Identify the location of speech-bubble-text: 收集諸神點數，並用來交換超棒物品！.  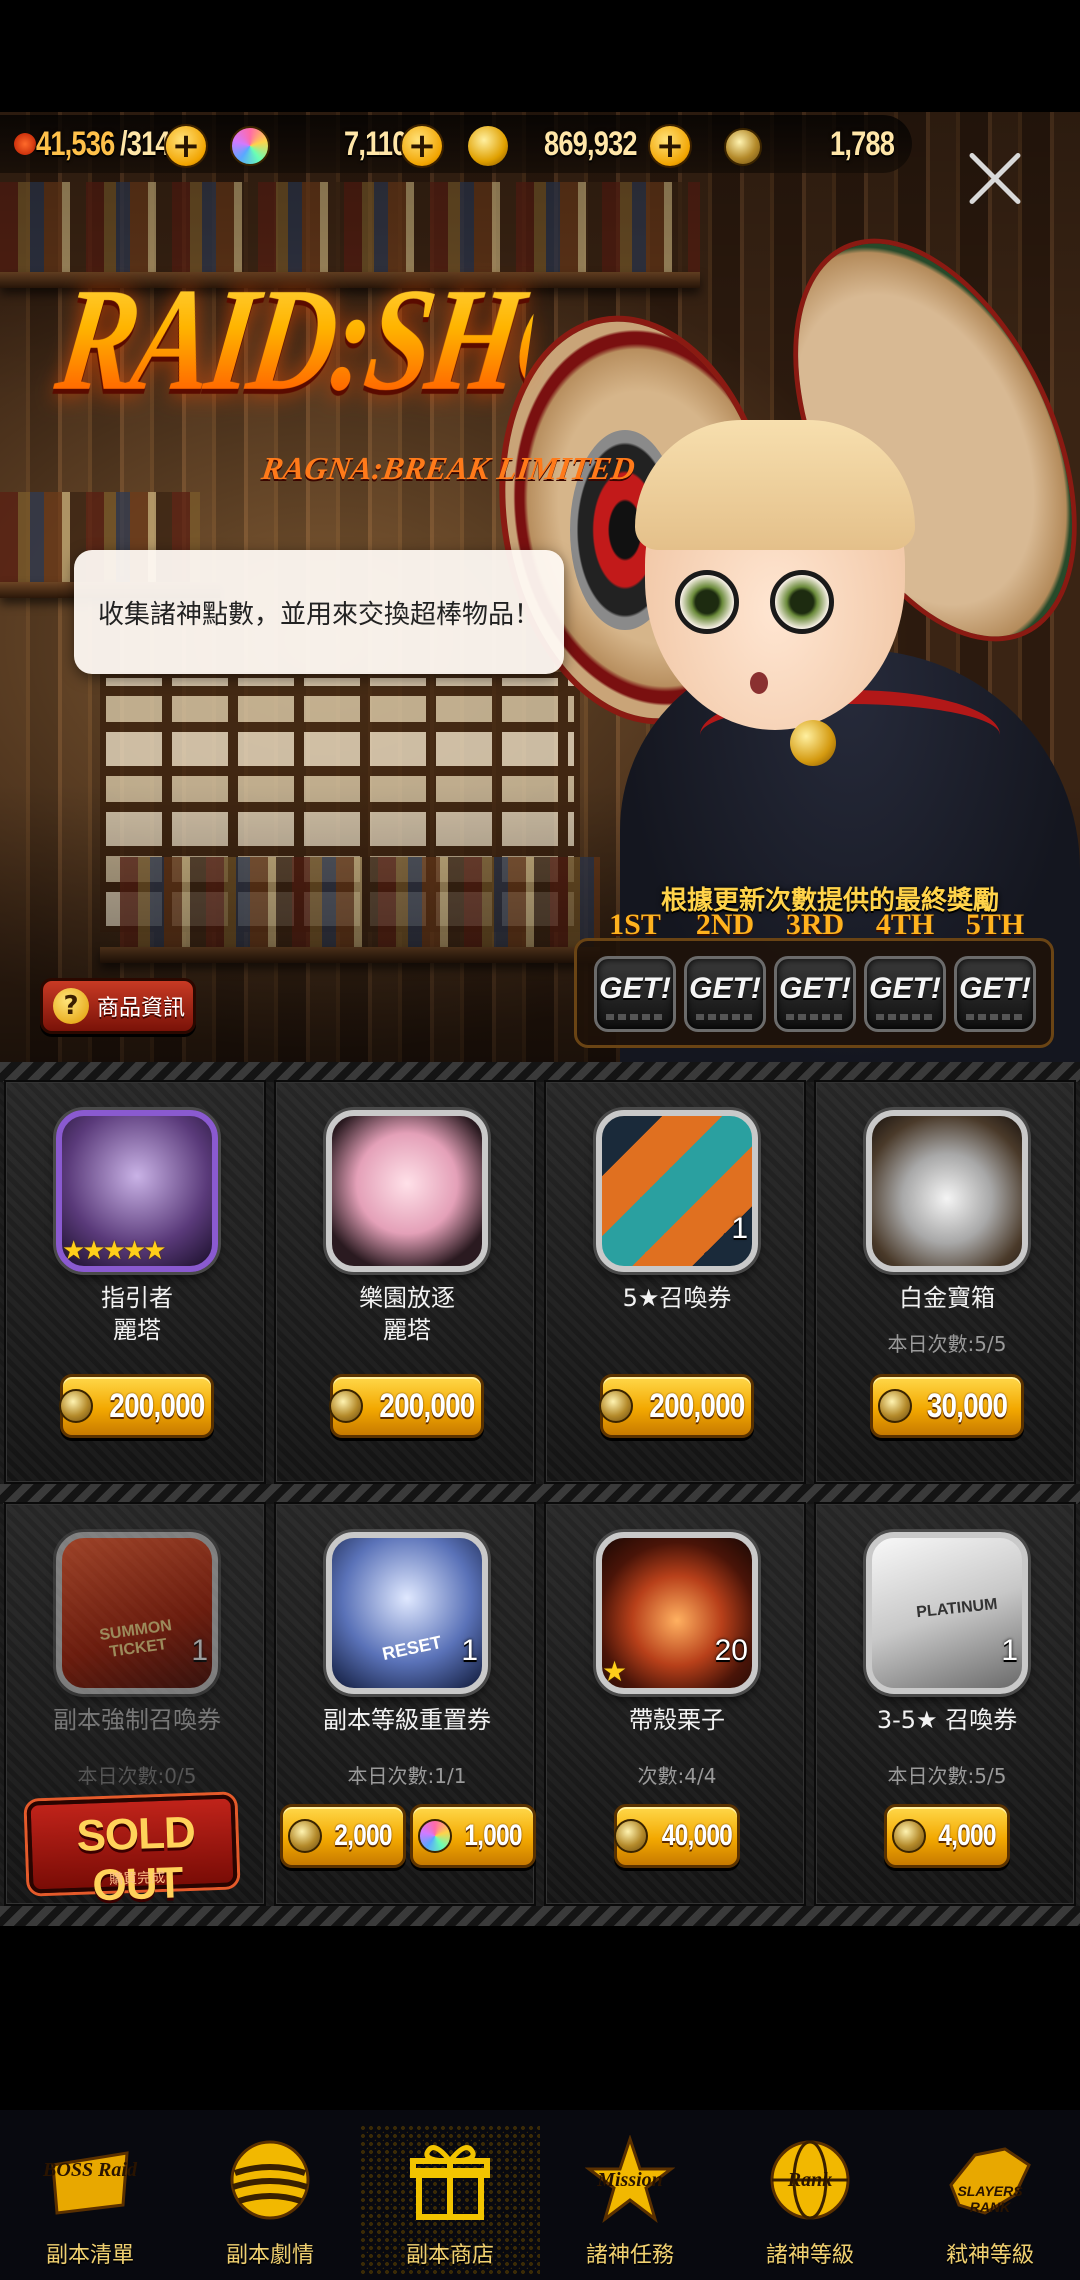
(319, 615).